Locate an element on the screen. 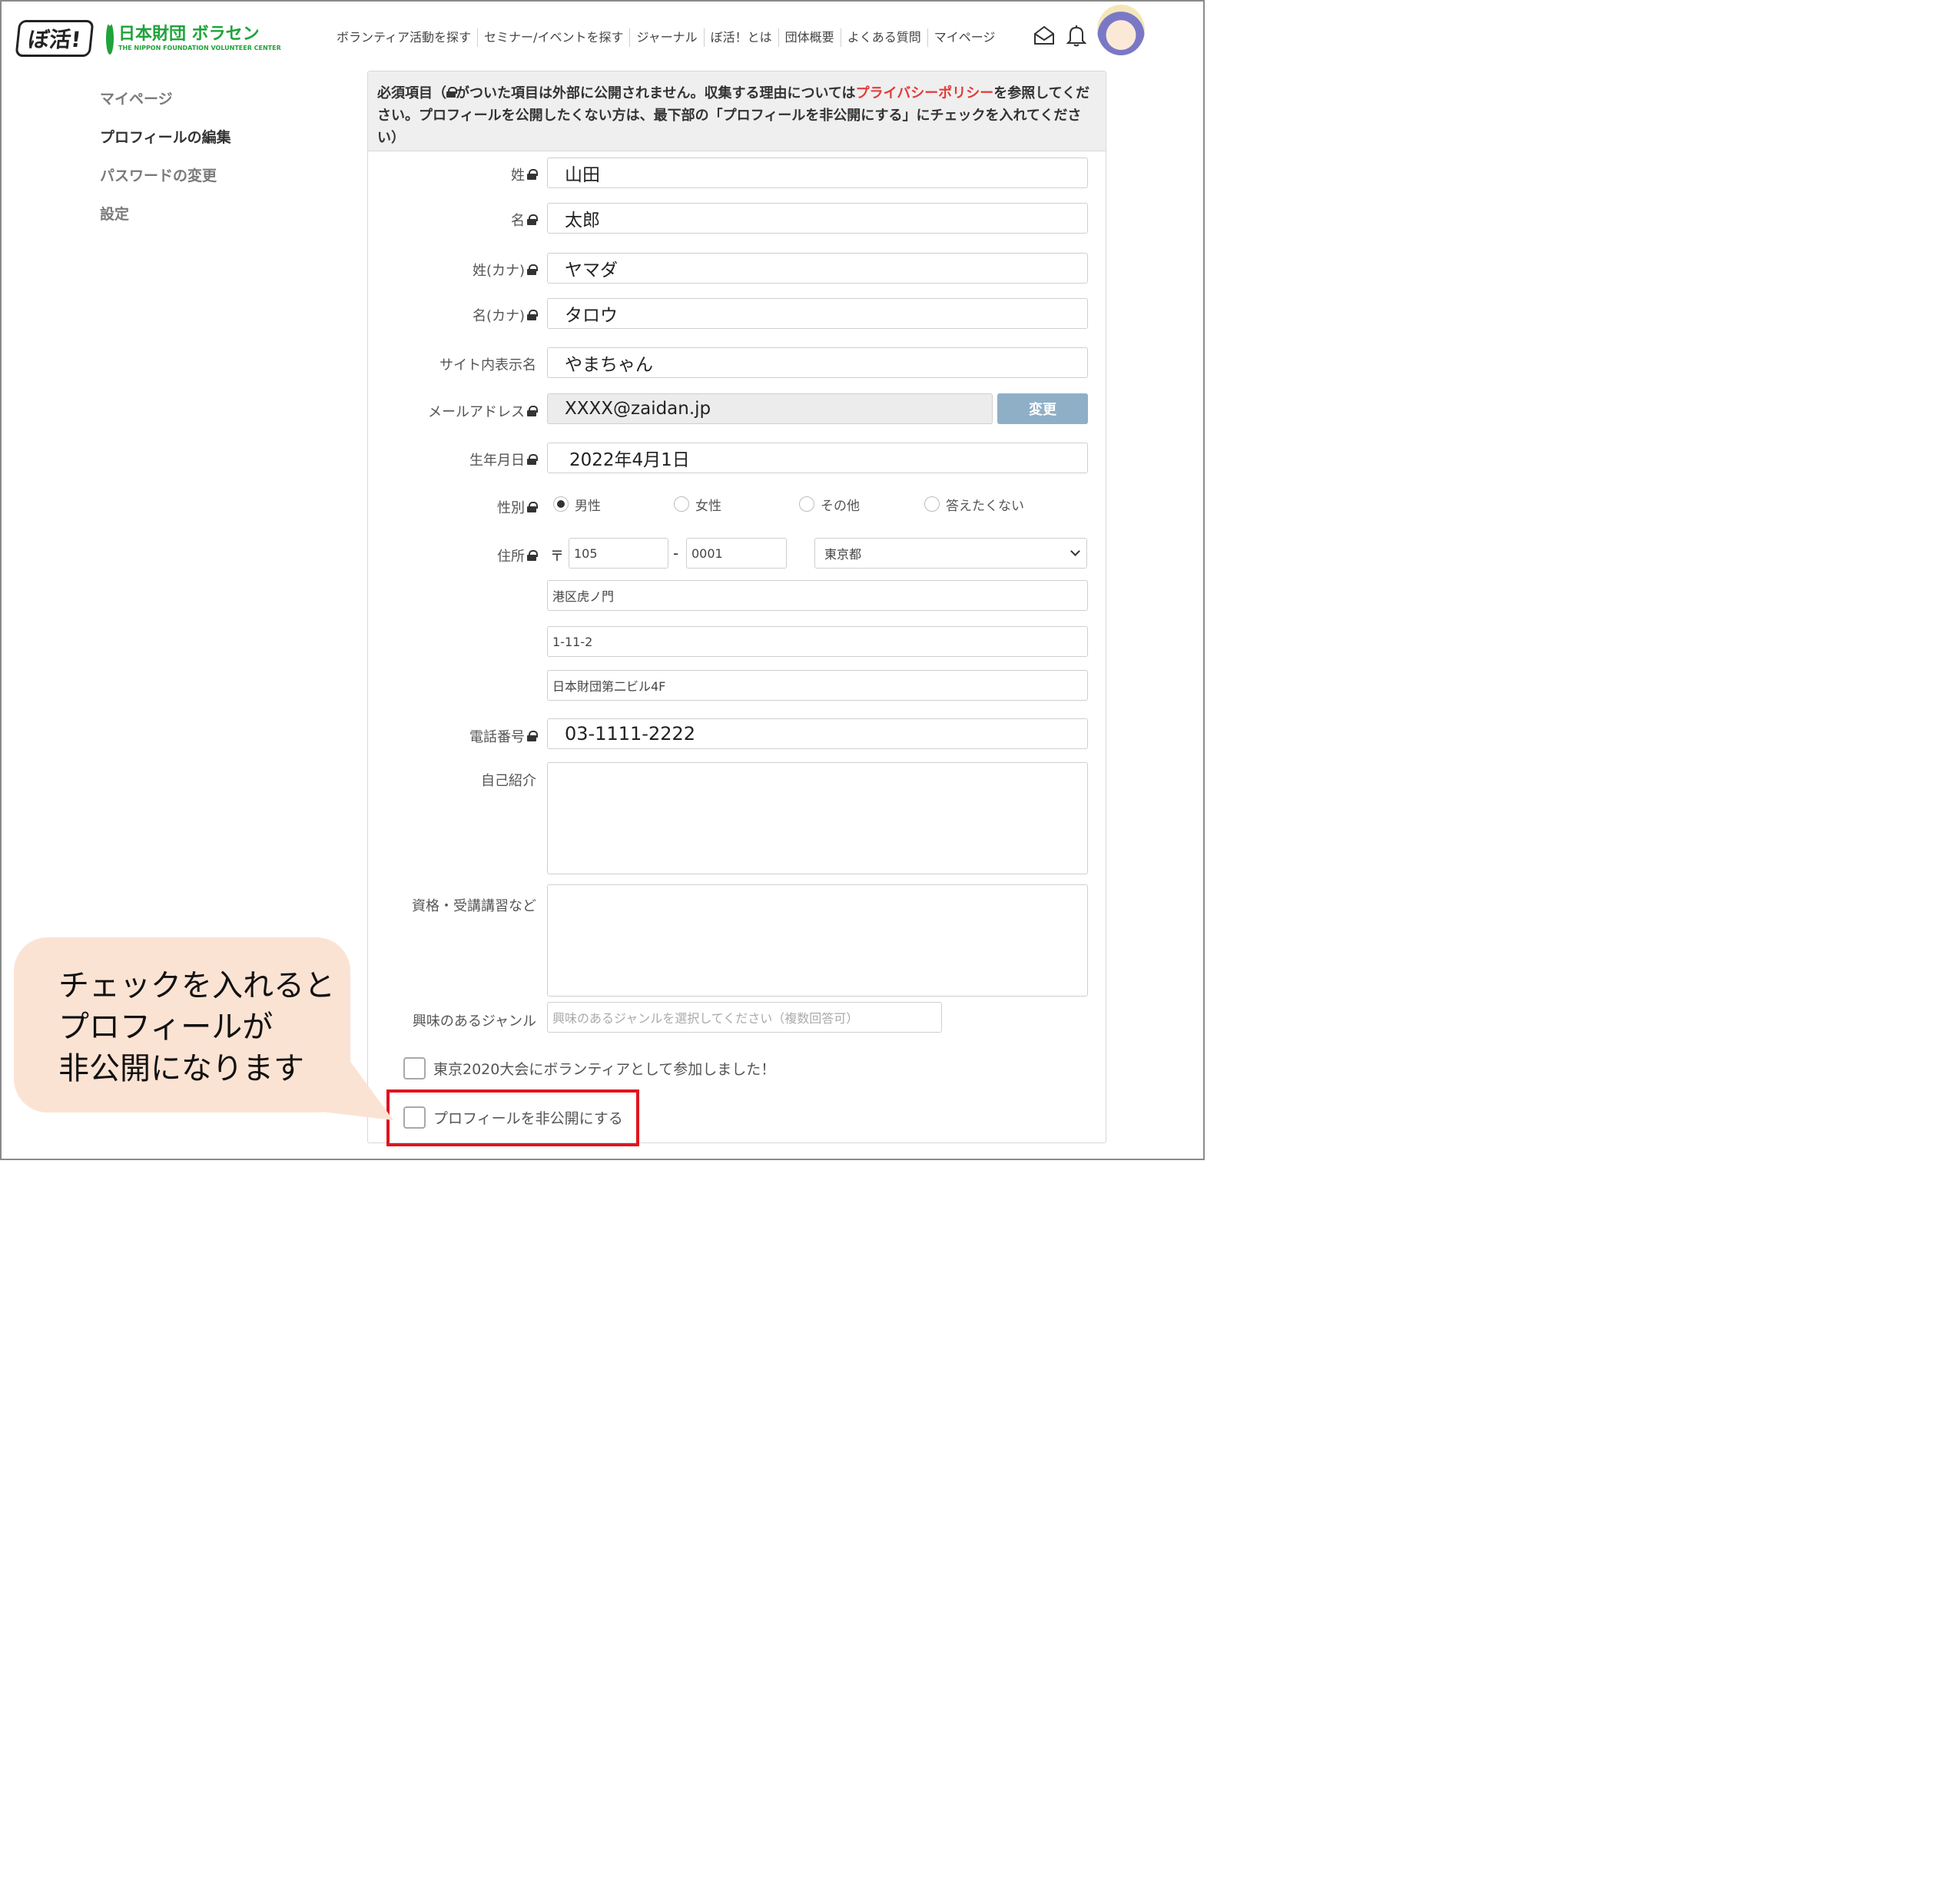 This screenshot has width=1960, height=1887. sidebar-item-change-password: パスワードの変更 is located at coordinates (165, 185).